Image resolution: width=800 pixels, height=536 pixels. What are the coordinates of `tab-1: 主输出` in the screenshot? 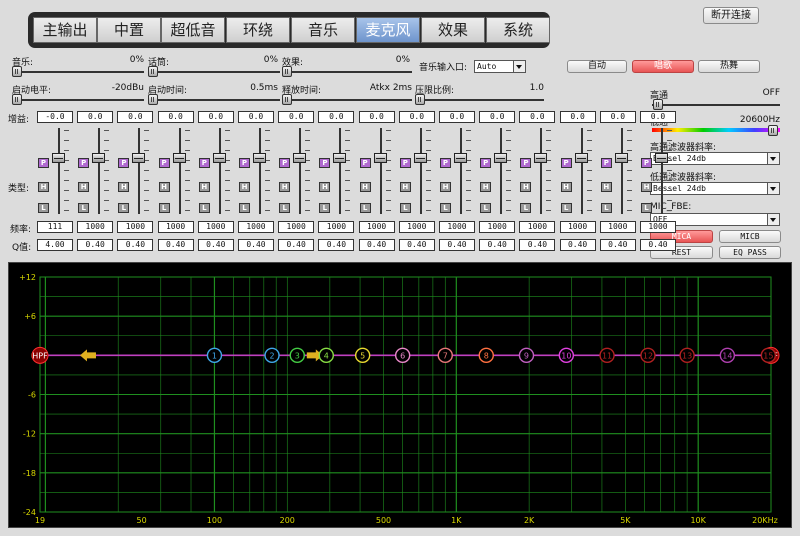 It's located at (65, 30).